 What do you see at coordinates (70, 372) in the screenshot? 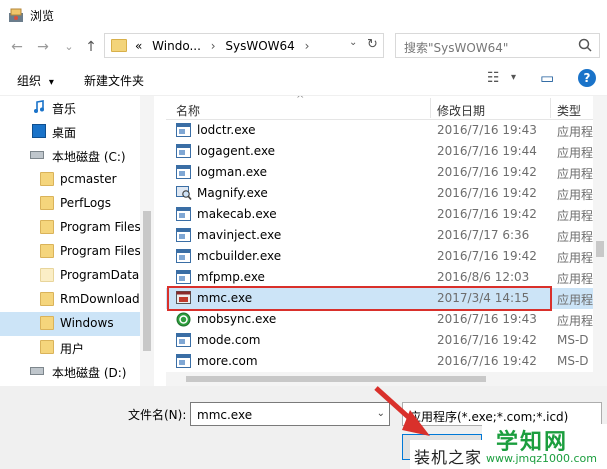
I see `sidebar-item-drive-d: 本地磁盘 (D:)` at bounding box center [70, 372].